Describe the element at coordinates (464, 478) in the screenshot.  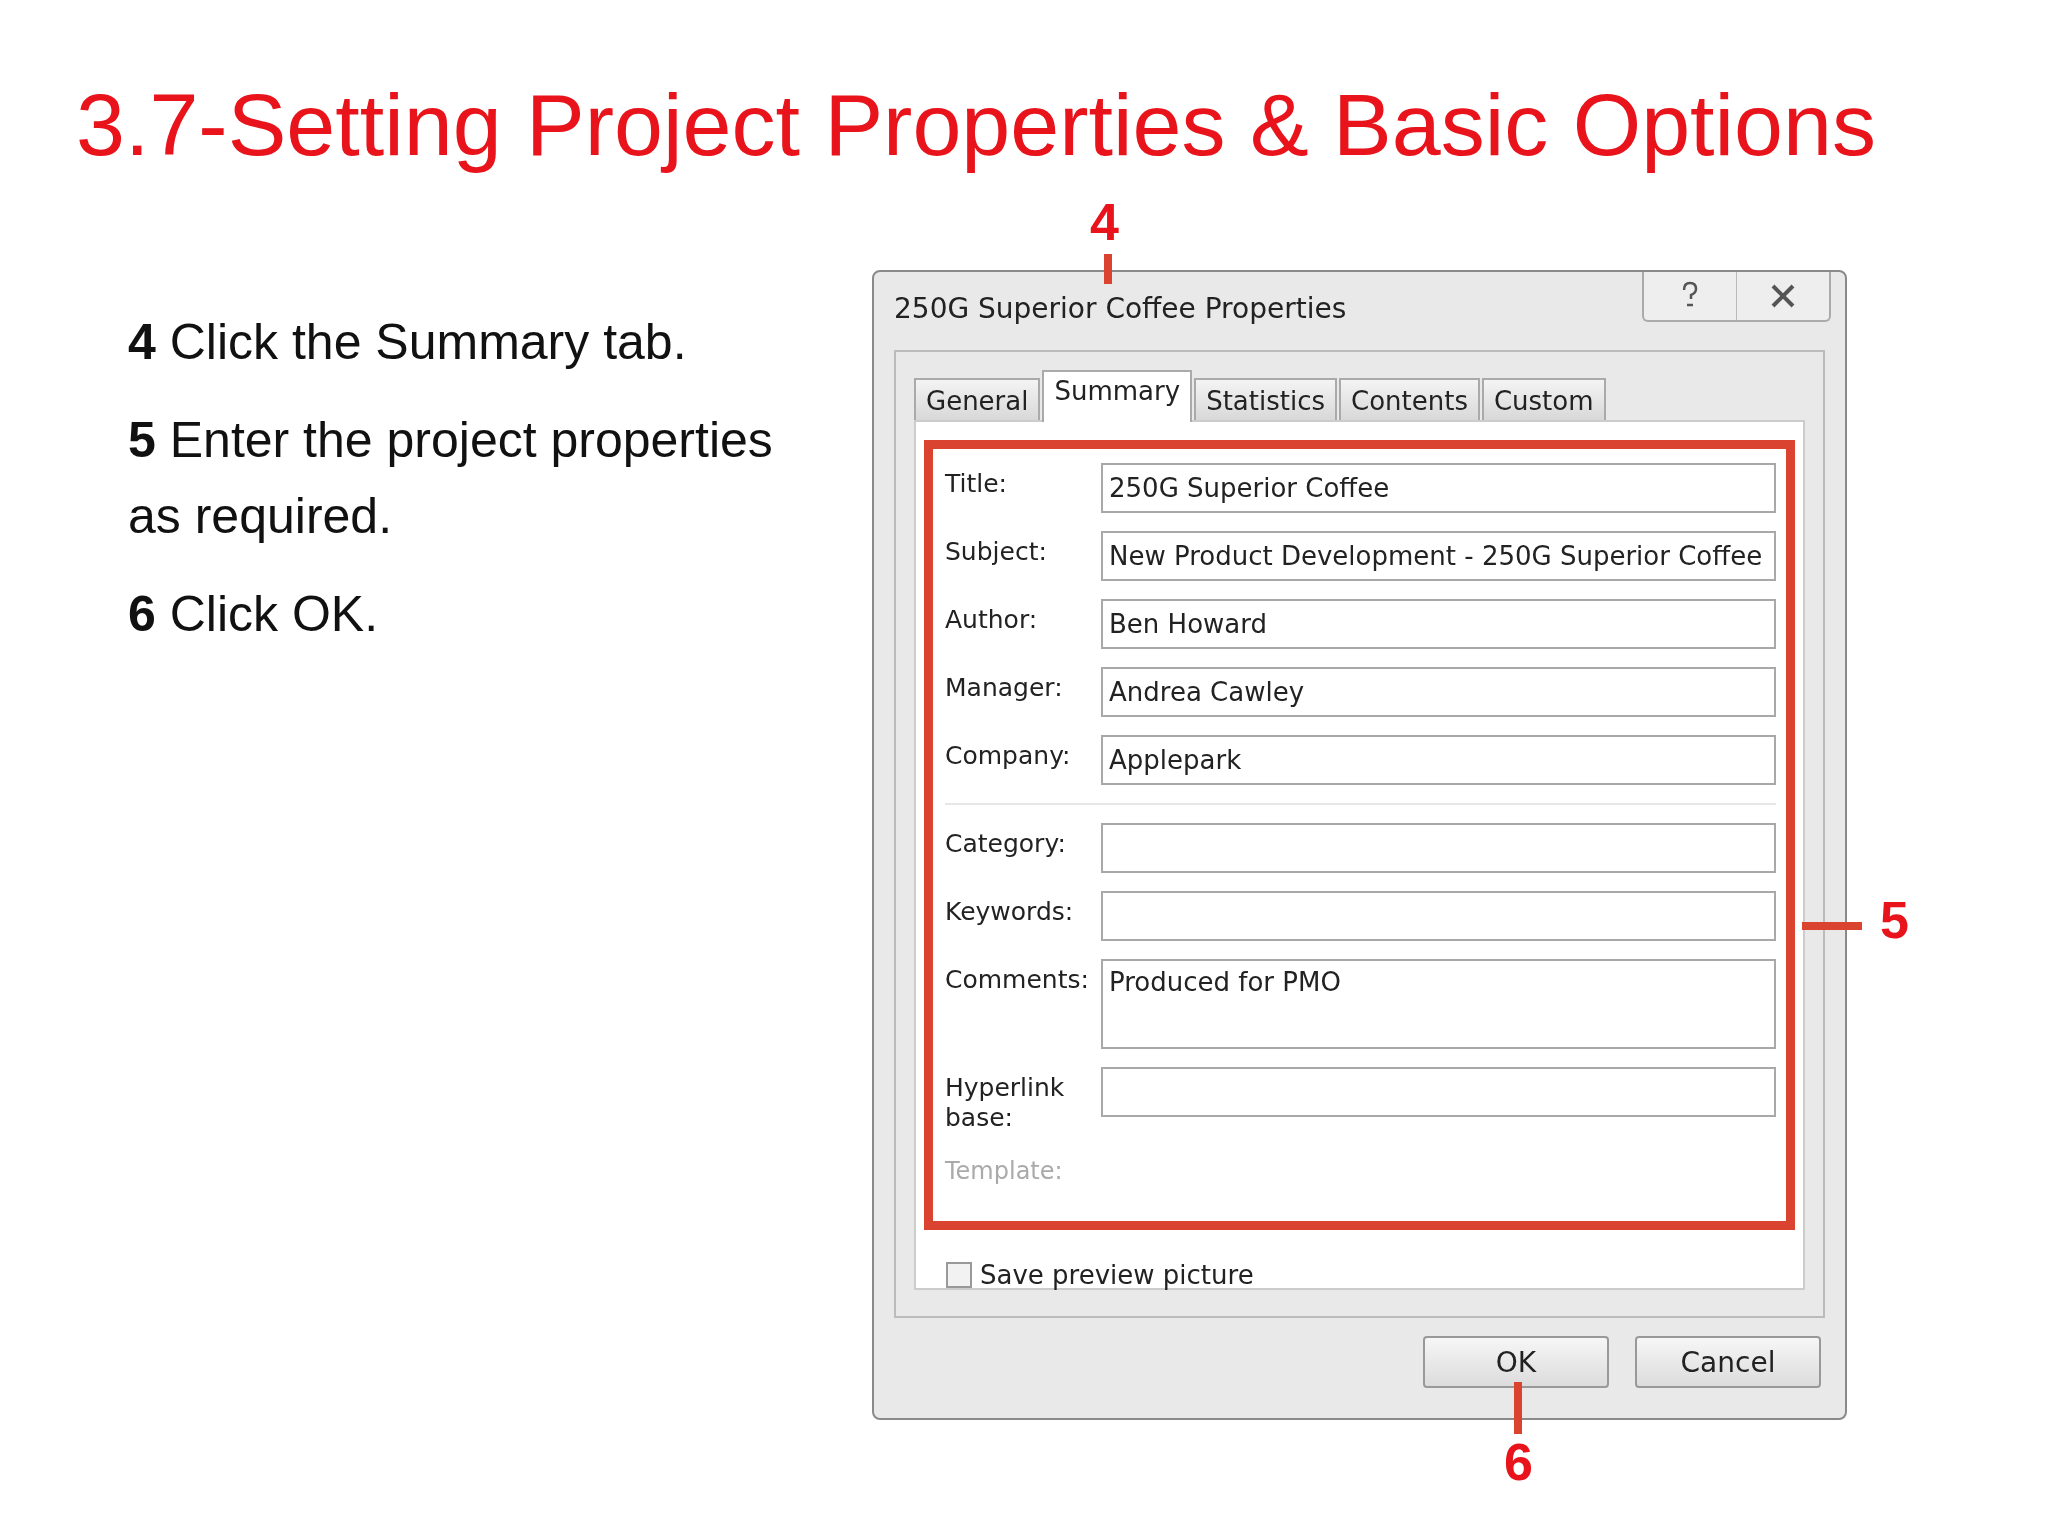
I see `instruction-step: 5 Enter the project properties as required.` at that location.